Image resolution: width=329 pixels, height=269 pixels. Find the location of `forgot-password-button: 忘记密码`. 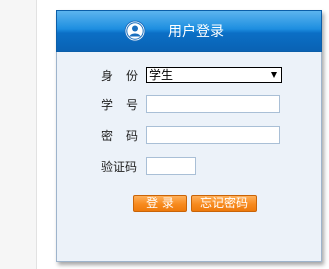

forgot-password-button: 忘记密码 is located at coordinates (224, 203).